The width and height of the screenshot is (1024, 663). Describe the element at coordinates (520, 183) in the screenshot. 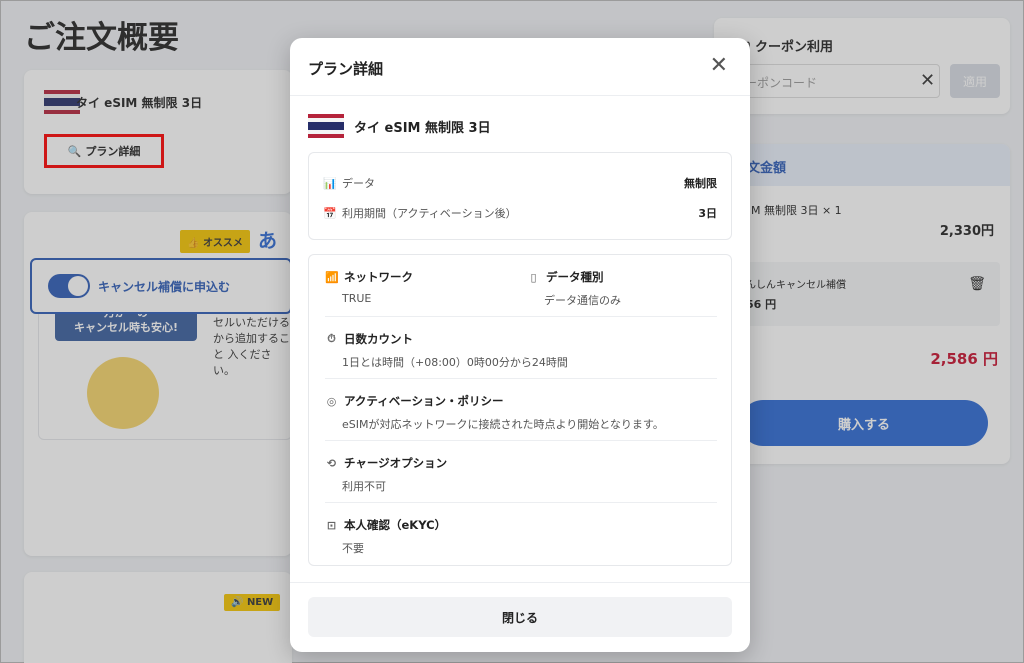

I see `data-row: 📊 データ 無制限` at that location.